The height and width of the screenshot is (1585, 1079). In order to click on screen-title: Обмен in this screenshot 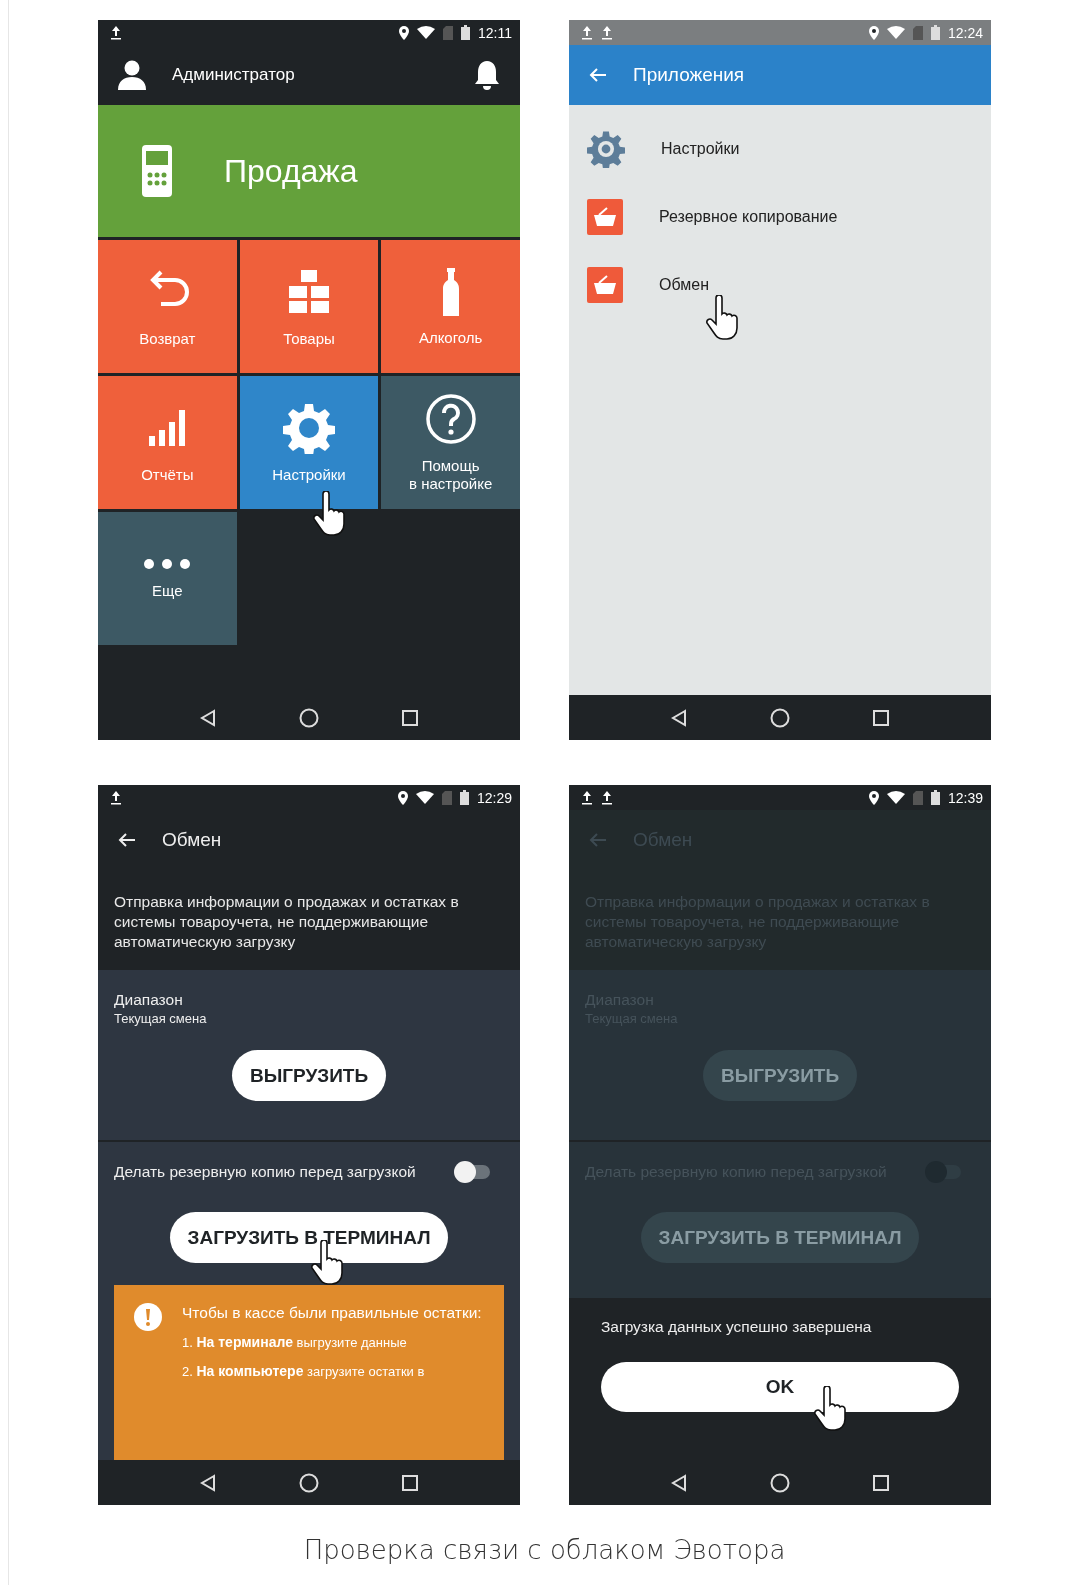, I will do `click(192, 840)`.